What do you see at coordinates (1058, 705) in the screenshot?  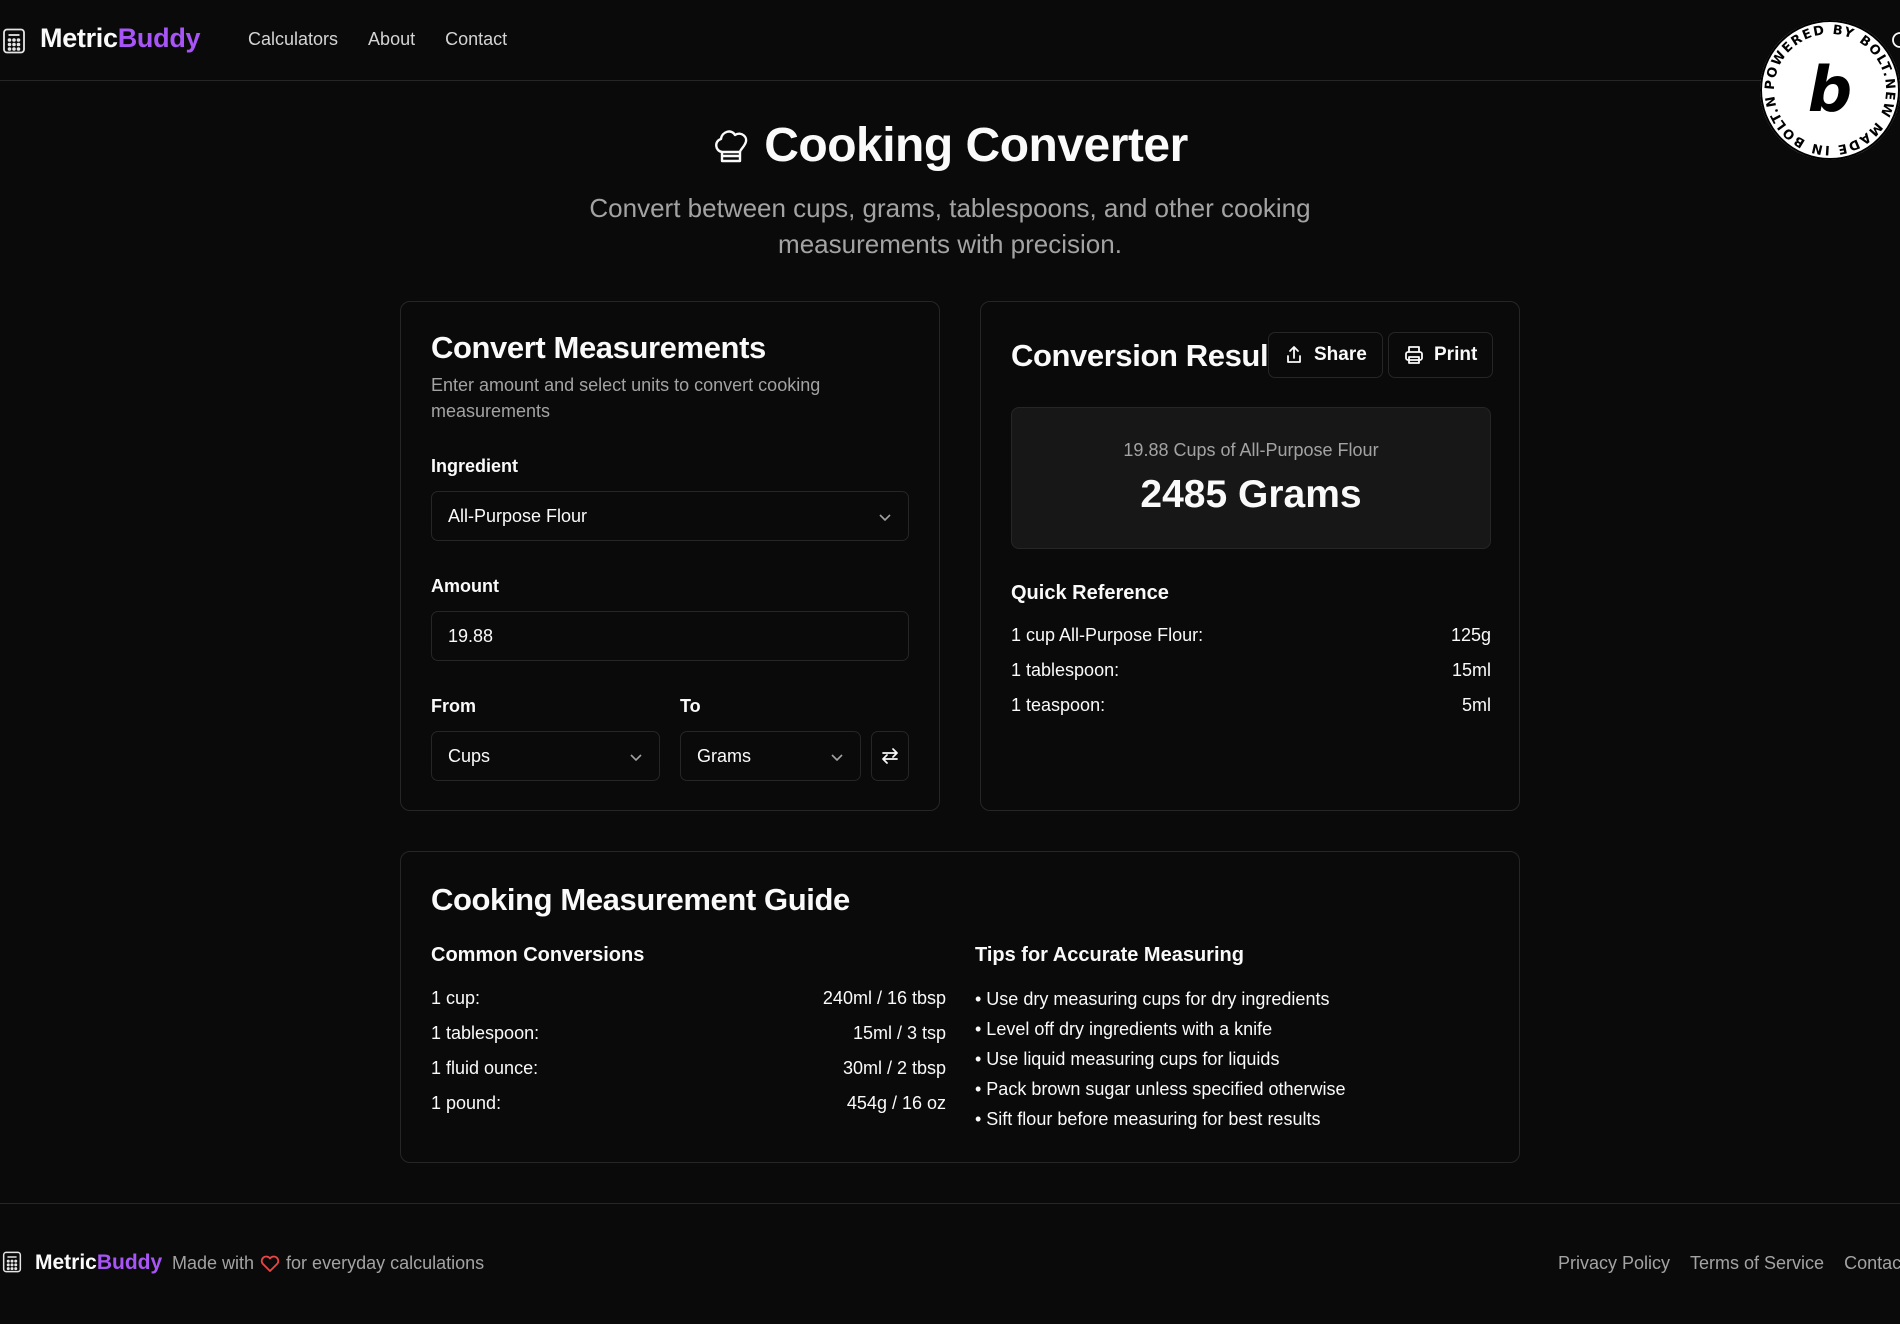 I see `quick-reference-label: 1 teaspoon:` at bounding box center [1058, 705].